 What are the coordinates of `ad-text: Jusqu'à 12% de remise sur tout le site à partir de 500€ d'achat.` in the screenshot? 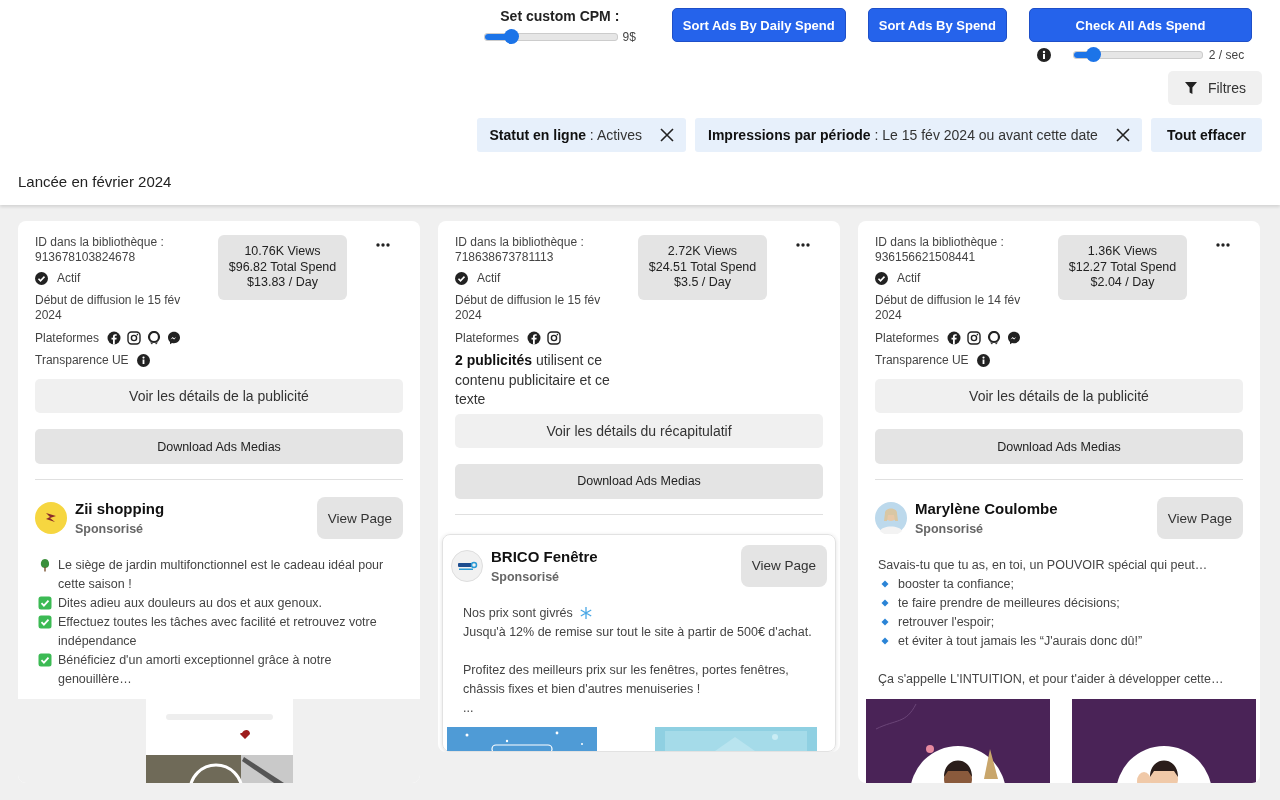 It's located at (637, 632).